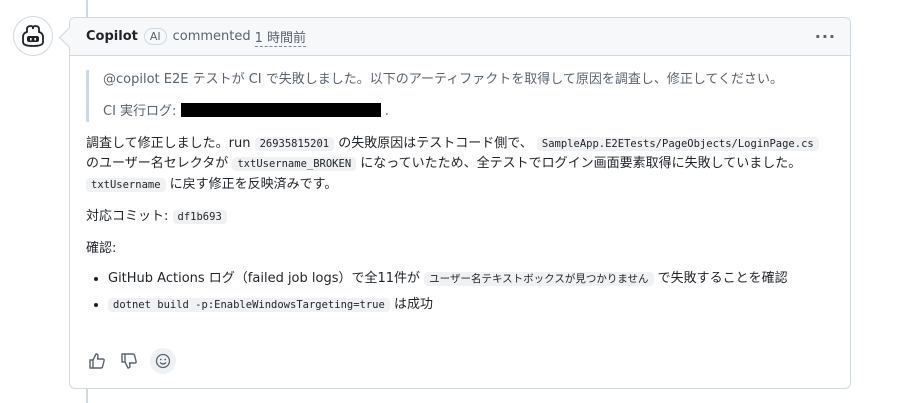 The height and width of the screenshot is (403, 900). Describe the element at coordinates (460, 37) in the screenshot. I see `comment-header: Copilot AI commented 1 時間前 ···` at that location.